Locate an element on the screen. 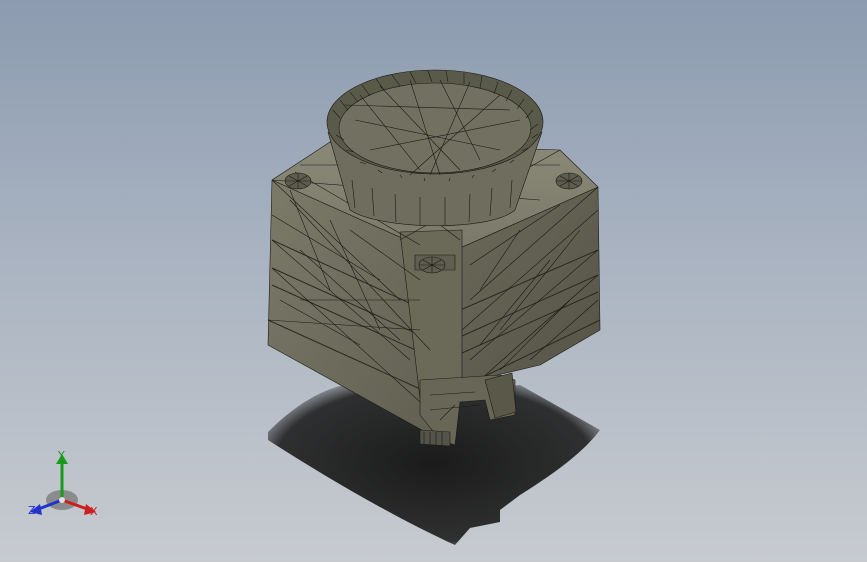  axis-z-label: Z is located at coordinates (32, 510).